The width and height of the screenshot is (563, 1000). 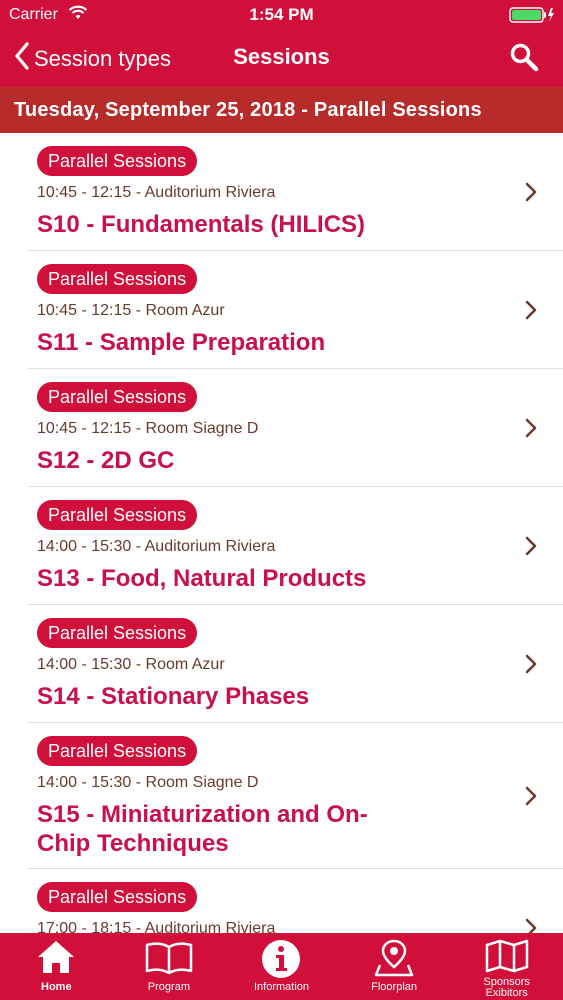 I want to click on session-time-location: 14:00 - 15:30 - Room Azur, so click(x=131, y=664).